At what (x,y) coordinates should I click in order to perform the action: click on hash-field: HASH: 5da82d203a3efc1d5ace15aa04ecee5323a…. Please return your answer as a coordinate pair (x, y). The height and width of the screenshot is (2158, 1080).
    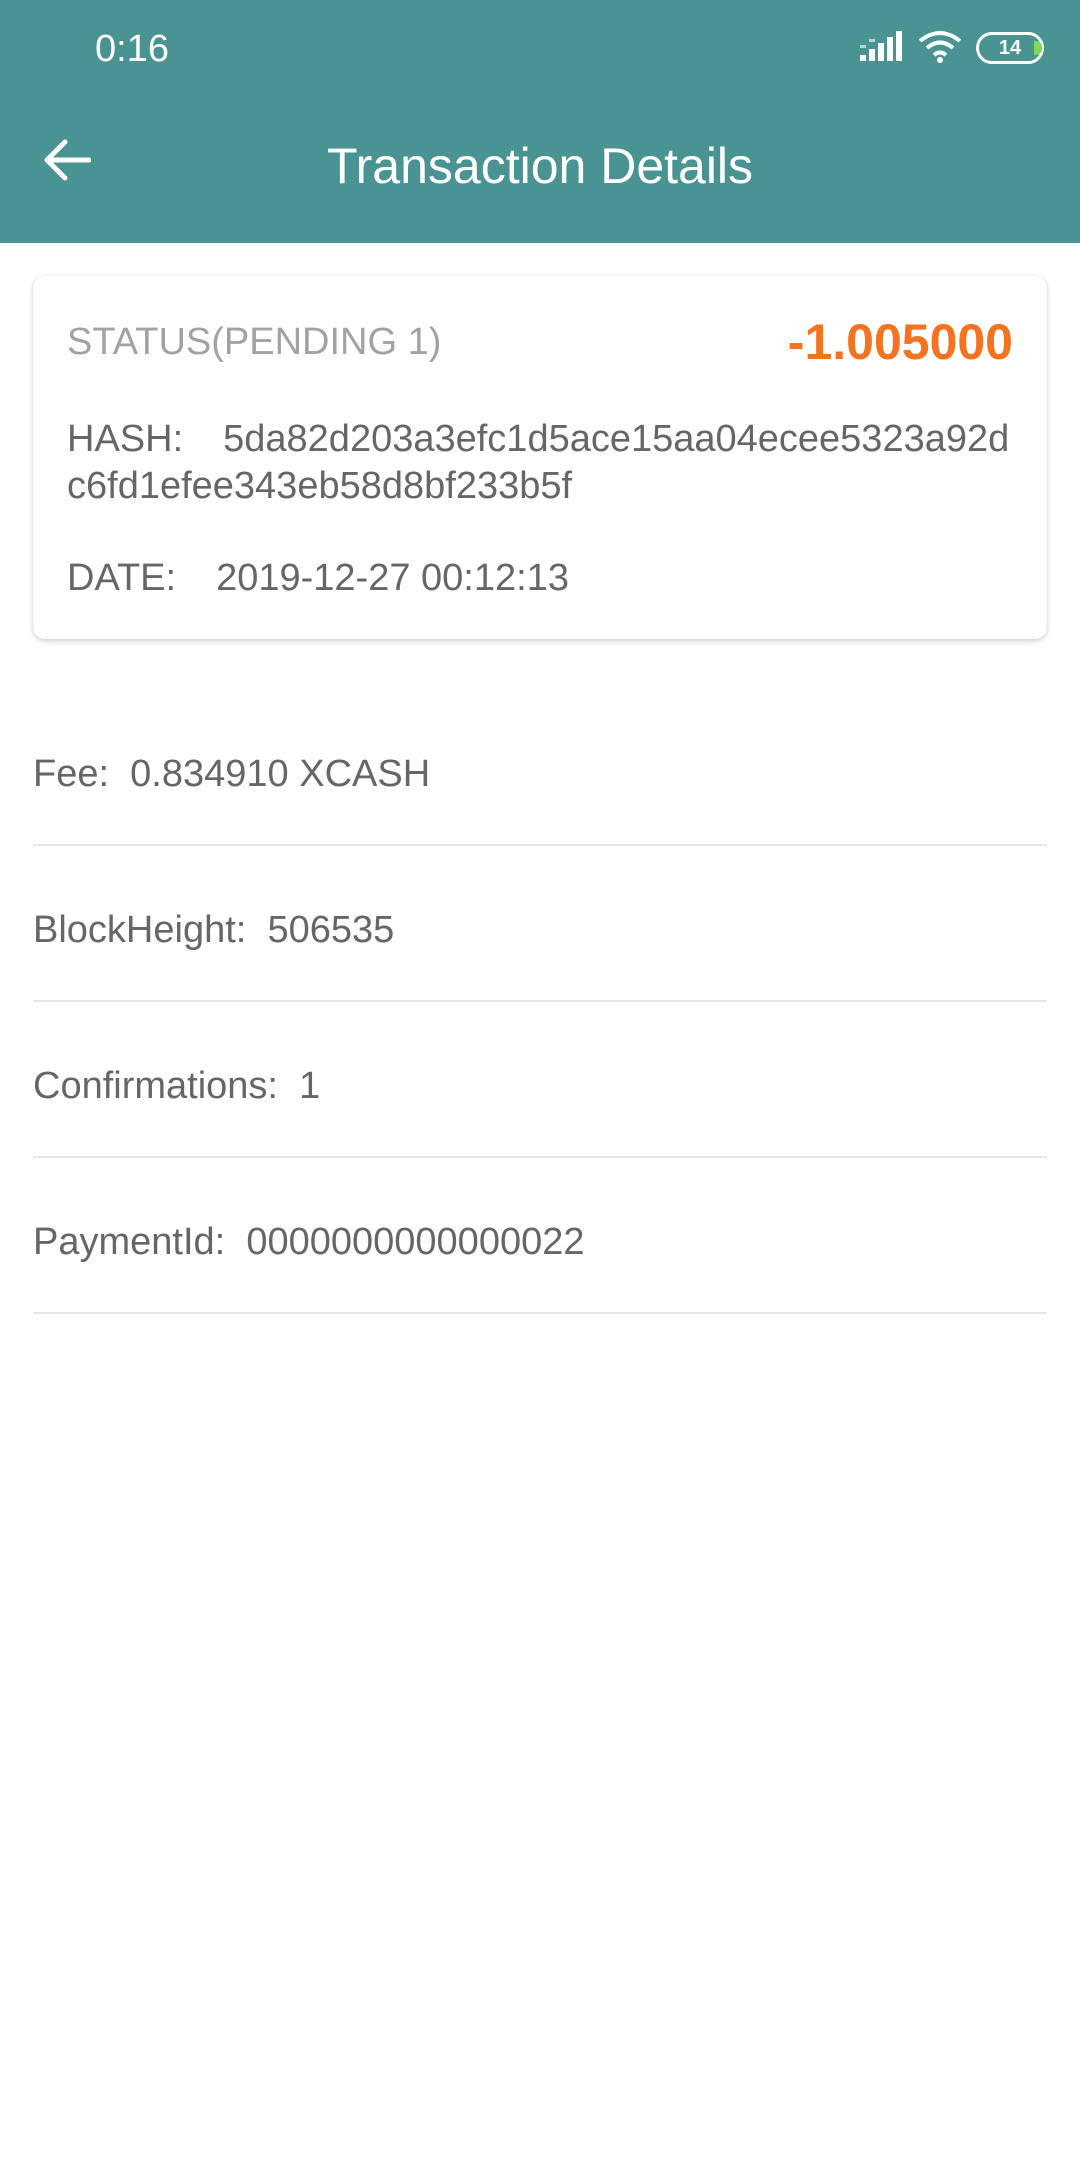
    Looking at the image, I should click on (542, 463).